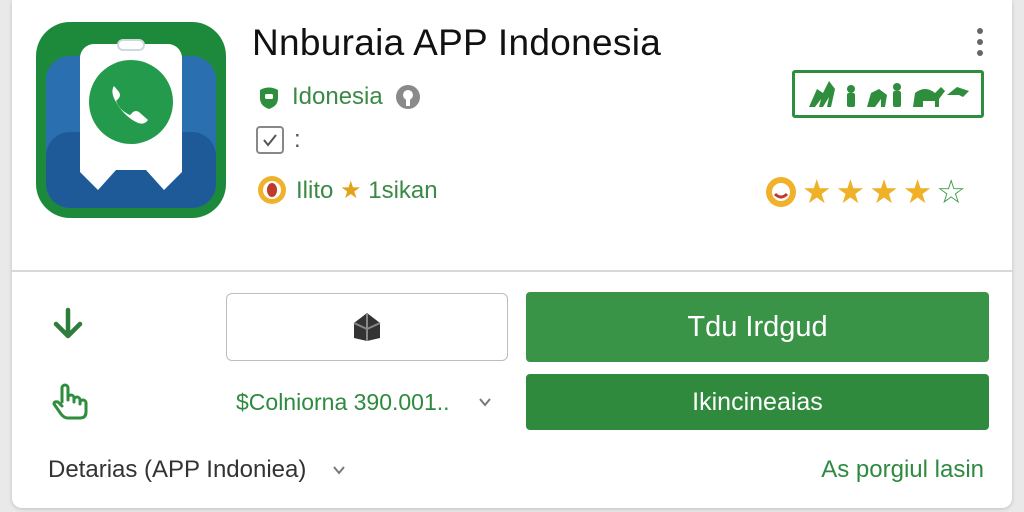 The height and width of the screenshot is (512, 1024). I want to click on checkbox-icon, so click(270, 140).